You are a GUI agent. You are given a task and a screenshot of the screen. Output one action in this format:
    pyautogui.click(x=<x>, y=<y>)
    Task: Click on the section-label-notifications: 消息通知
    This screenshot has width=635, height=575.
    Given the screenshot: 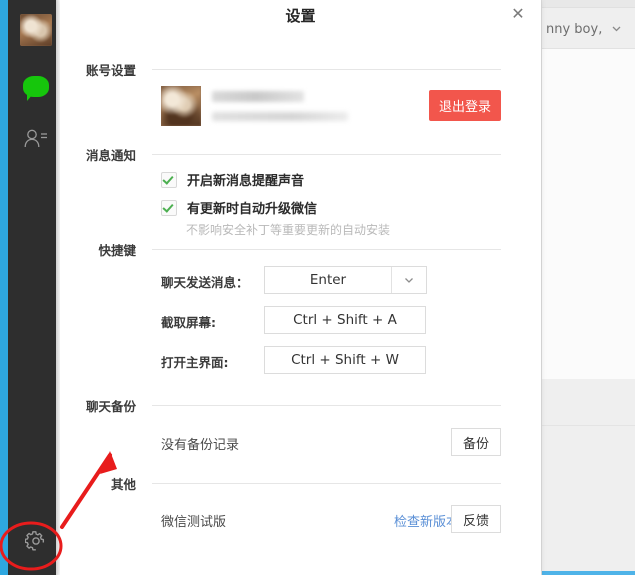 What is the action you would take?
    pyautogui.click(x=110, y=155)
    